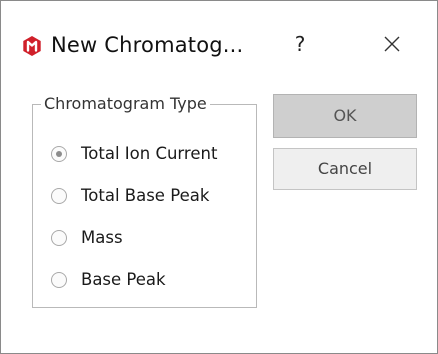 The height and width of the screenshot is (354, 438). What do you see at coordinates (392, 44) in the screenshot?
I see `close-icon` at bounding box center [392, 44].